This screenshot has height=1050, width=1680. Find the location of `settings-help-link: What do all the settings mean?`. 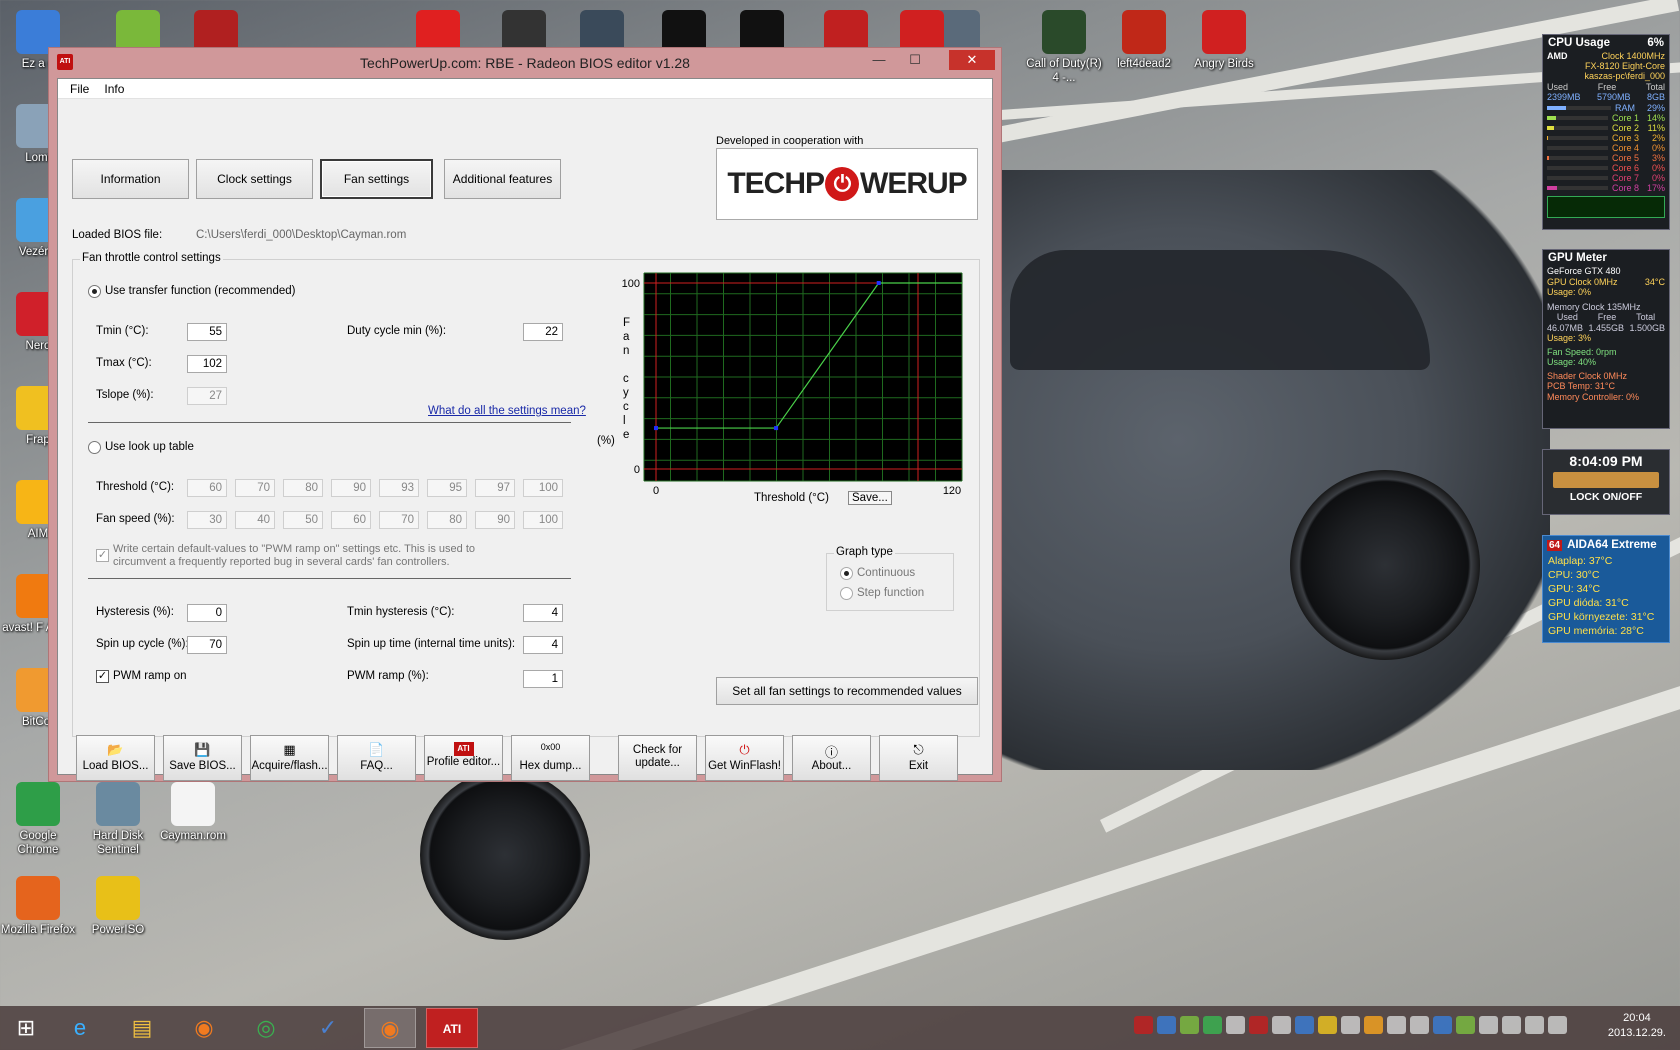

settings-help-link: What do all the settings mean? is located at coordinates (507, 411).